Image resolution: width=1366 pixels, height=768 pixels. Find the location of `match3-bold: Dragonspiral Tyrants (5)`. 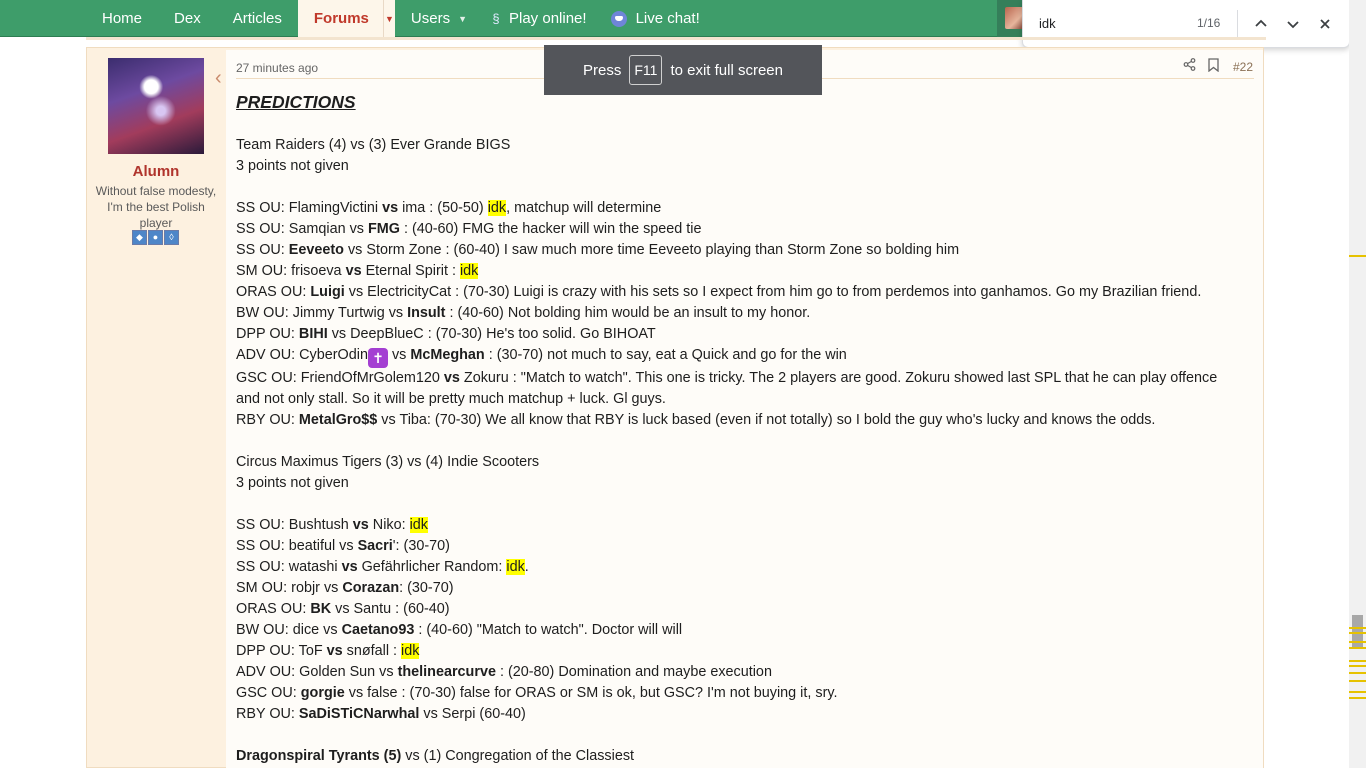

match3-bold: Dragonspiral Tyrants (5) is located at coordinates (319, 756).